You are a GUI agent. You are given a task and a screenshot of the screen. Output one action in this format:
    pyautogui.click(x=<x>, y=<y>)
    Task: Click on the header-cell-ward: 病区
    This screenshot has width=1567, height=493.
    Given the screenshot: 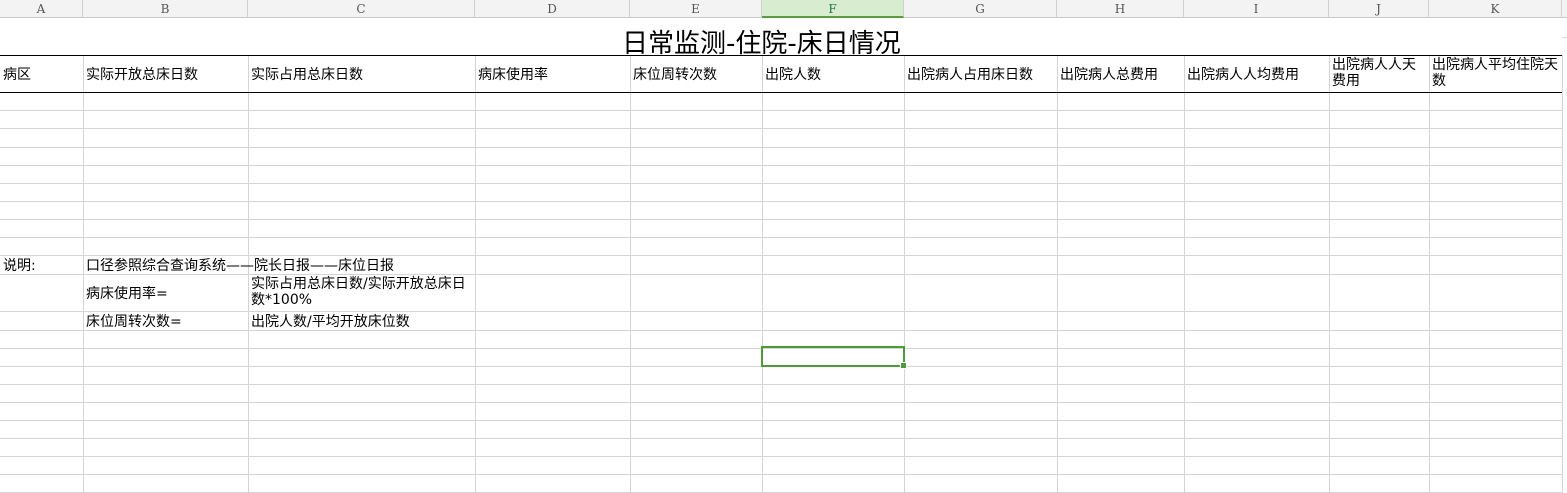 What is the action you would take?
    pyautogui.click(x=41, y=73)
    